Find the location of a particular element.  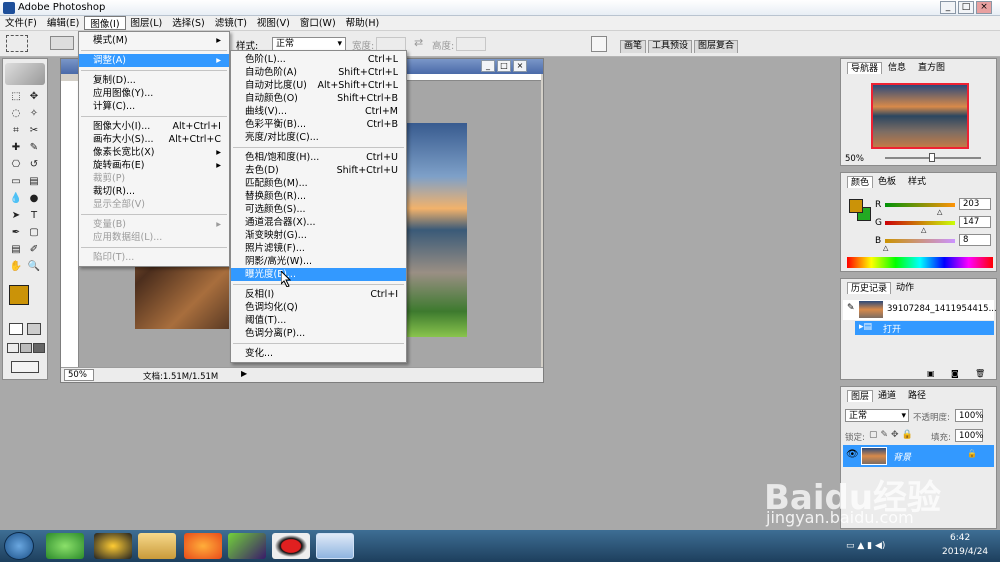

zoom-field: 50% is located at coordinates (79, 375).